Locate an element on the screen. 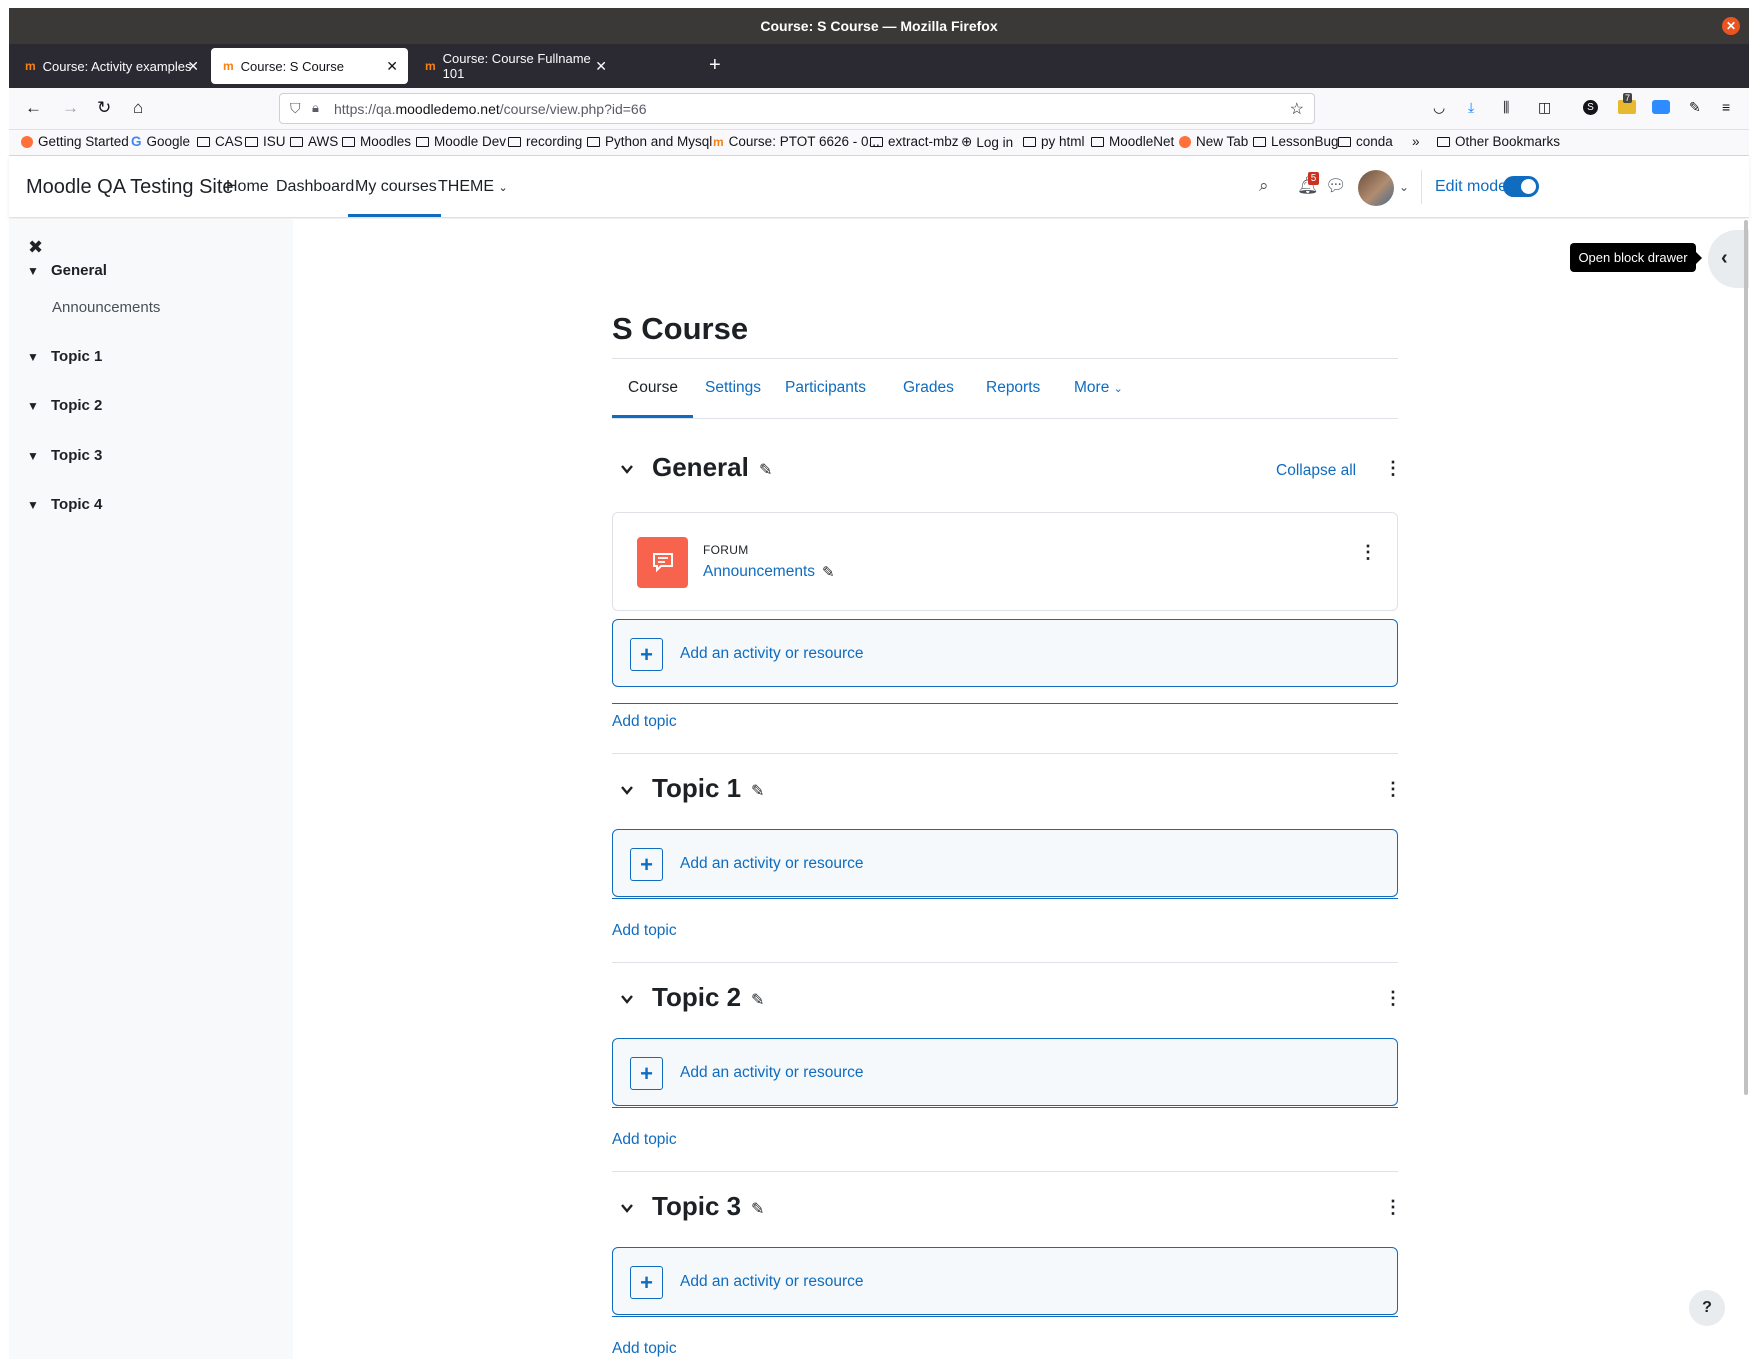  zoom-extension-icon is located at coordinates (1661, 107).